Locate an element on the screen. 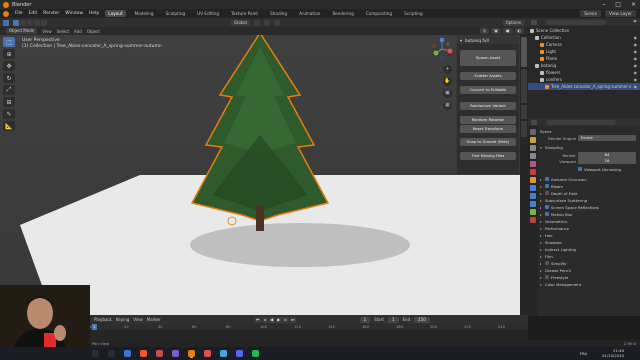  tab-shading: Shading is located at coordinates (278, 13).